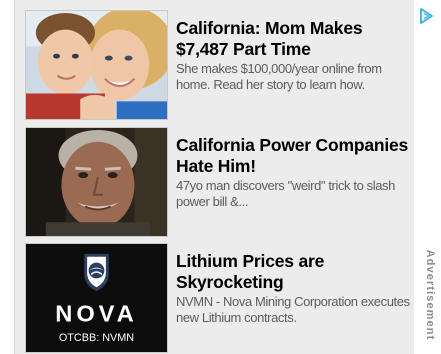 Image resolution: width=441 pixels, height=354 pixels. I want to click on ad-headline: California: Mom Makes $7,487 Part Time, so click(293, 39).